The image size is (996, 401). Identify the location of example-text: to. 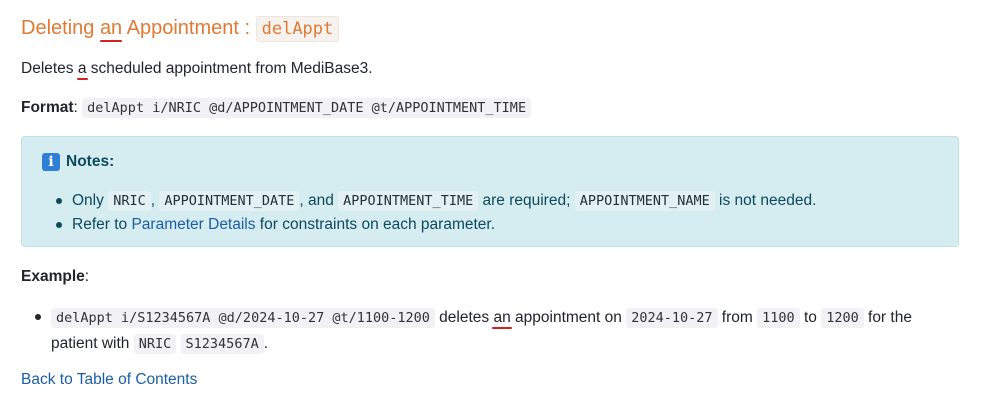
(810, 317).